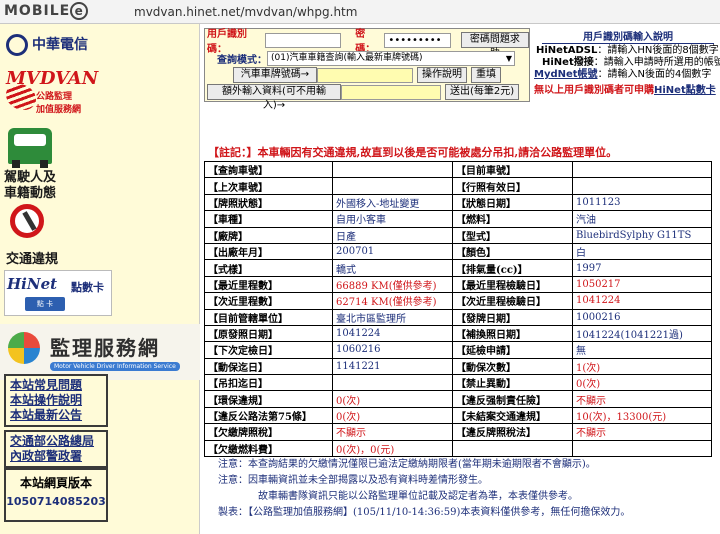 Image resolution: width=720 pixels, height=534 pixels. Describe the element at coordinates (392, 235) in the screenshot. I see `field-value: 日產` at that location.